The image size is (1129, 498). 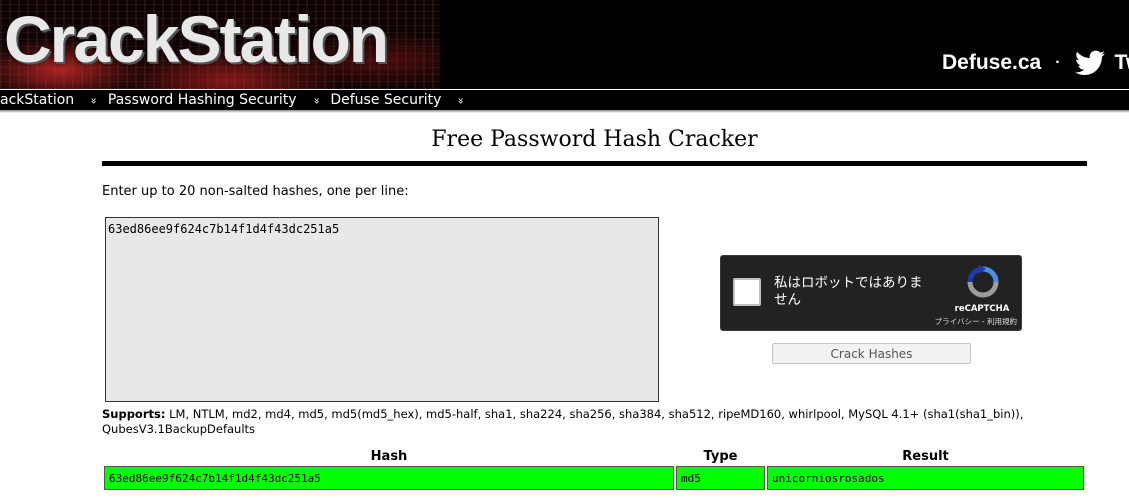 I want to click on column-header-hash: Hash, so click(x=389, y=456).